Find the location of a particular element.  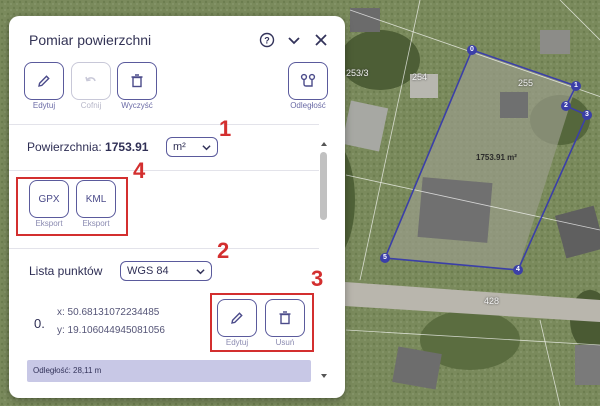

annotation-number: 4 is located at coordinates (139, 170).